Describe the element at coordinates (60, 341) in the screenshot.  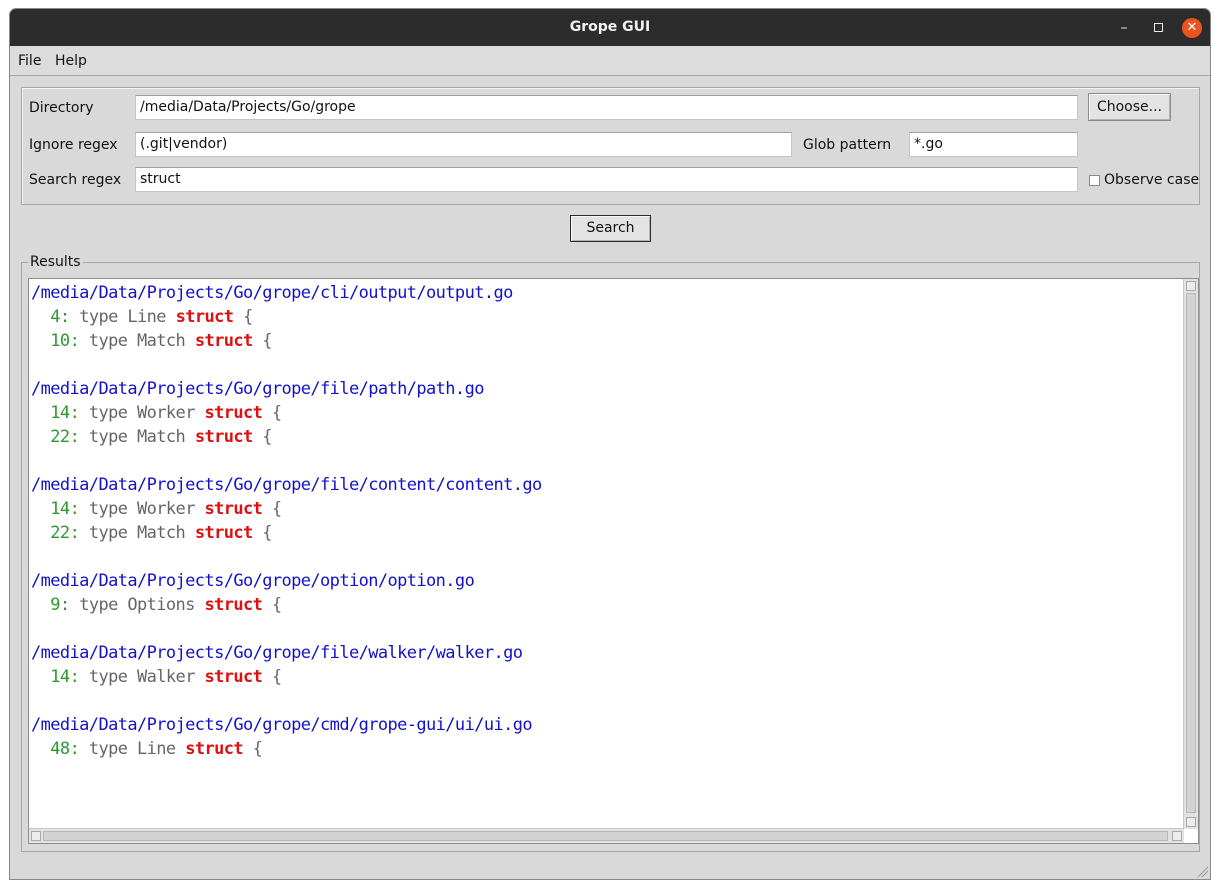
I see `line-number: 10` at that location.